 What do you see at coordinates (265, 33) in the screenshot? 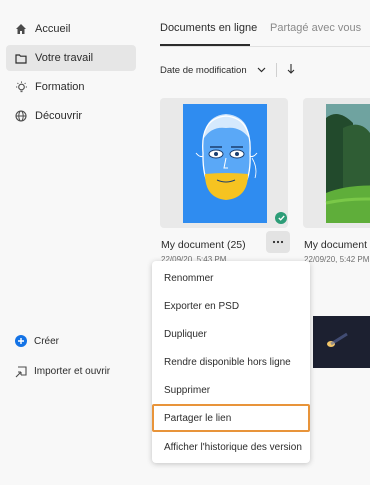
I see `tab-bar: Documents en ligne Partagé avec vous` at bounding box center [265, 33].